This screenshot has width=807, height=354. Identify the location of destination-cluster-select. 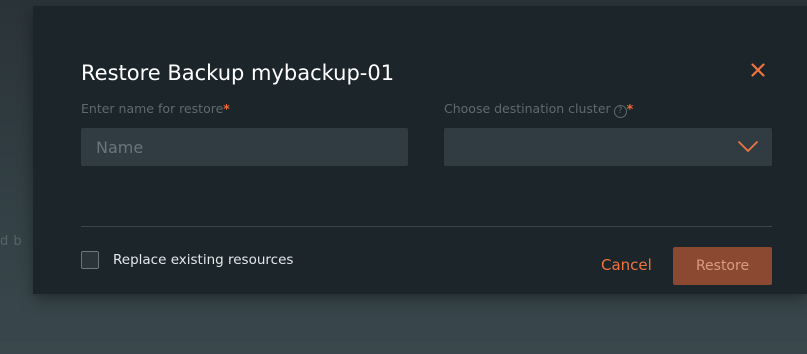
(608, 147).